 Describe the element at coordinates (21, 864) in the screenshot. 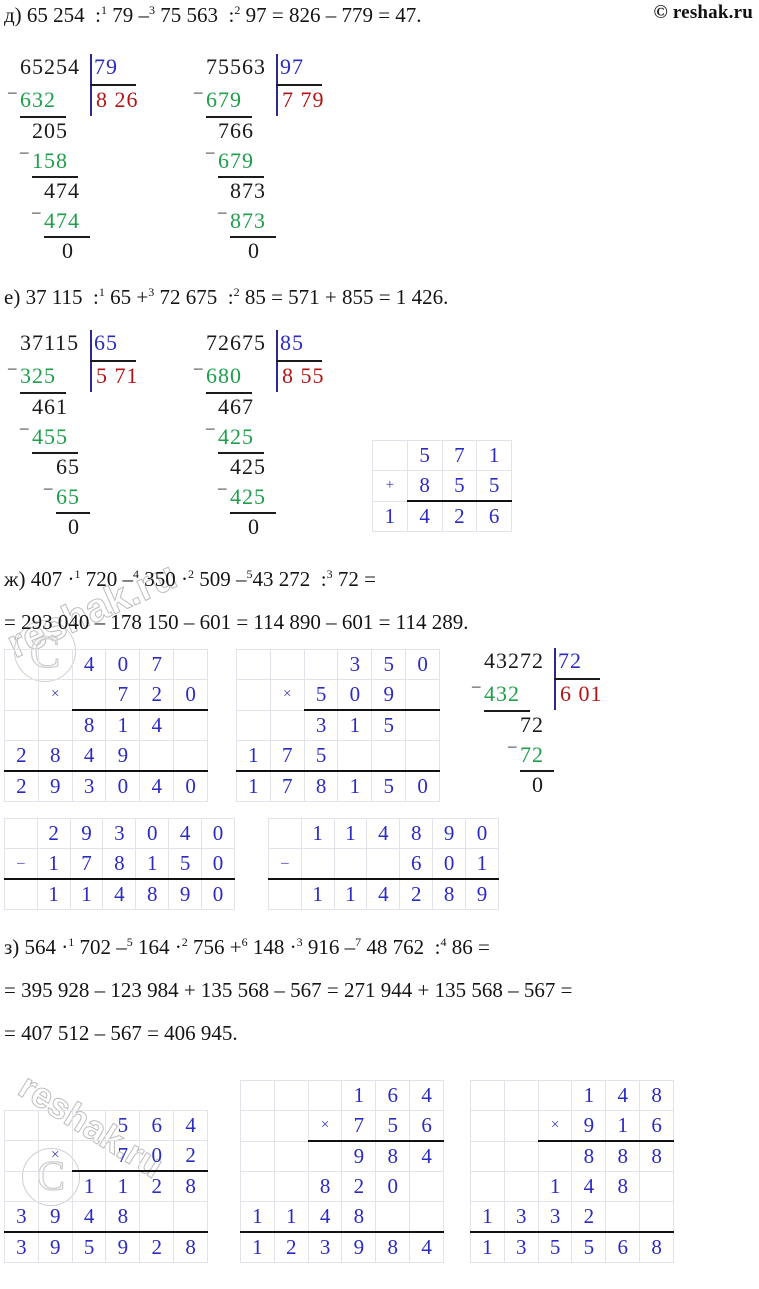

I see `minus-icon: –` at that location.